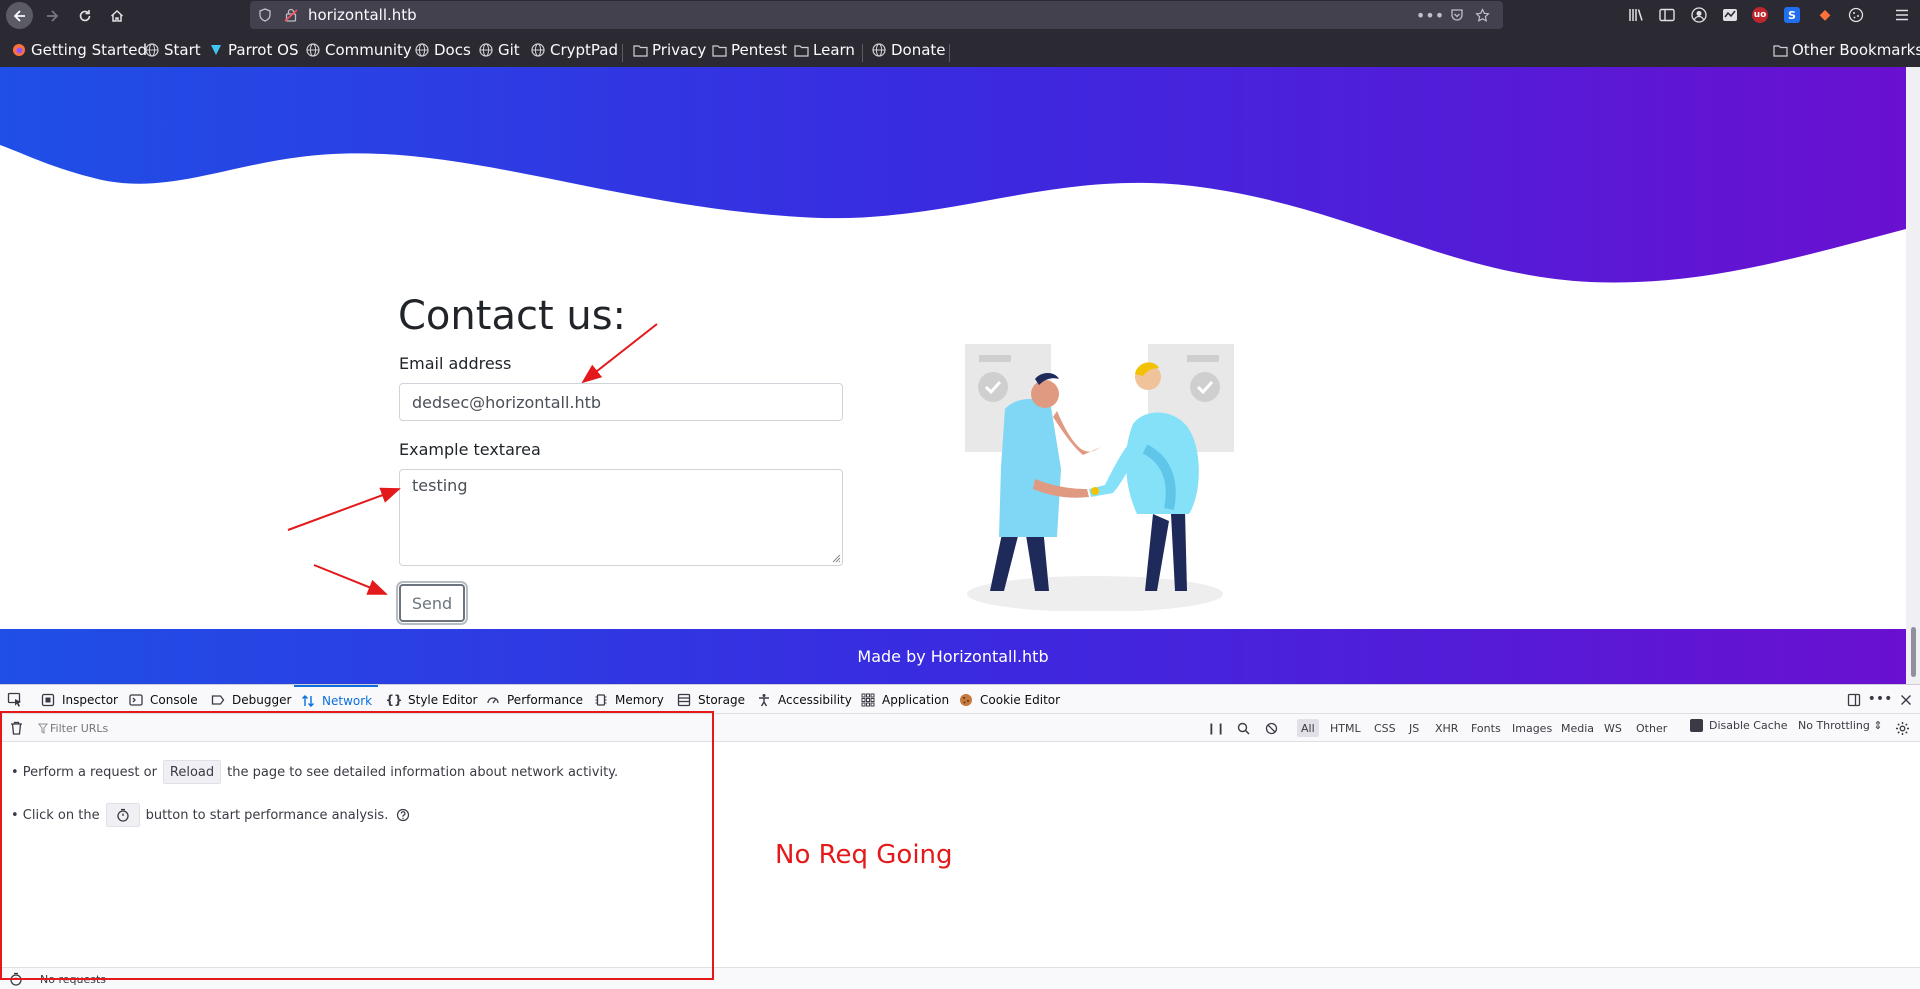 Image resolution: width=1920 pixels, height=989 pixels. I want to click on tab-network: Network, so click(336, 699).